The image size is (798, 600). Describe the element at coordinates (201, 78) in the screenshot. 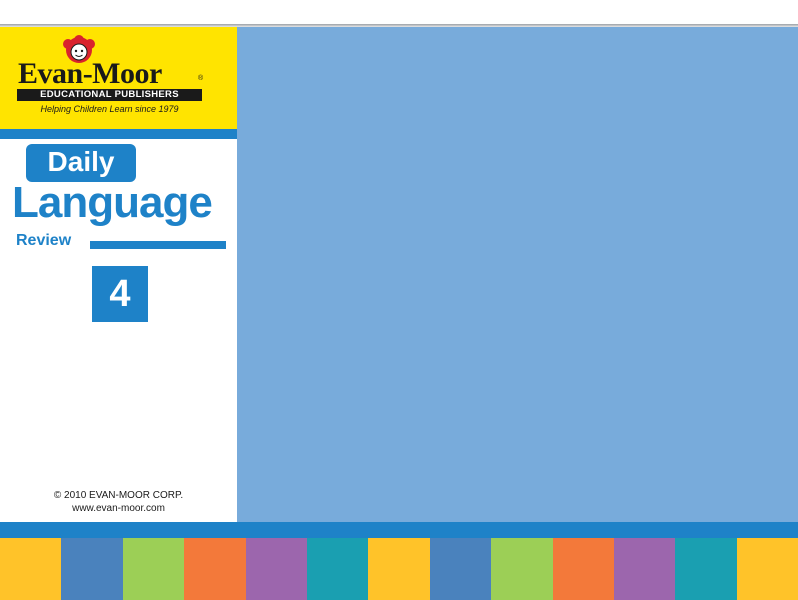

I see `registered-mark: ®` at that location.